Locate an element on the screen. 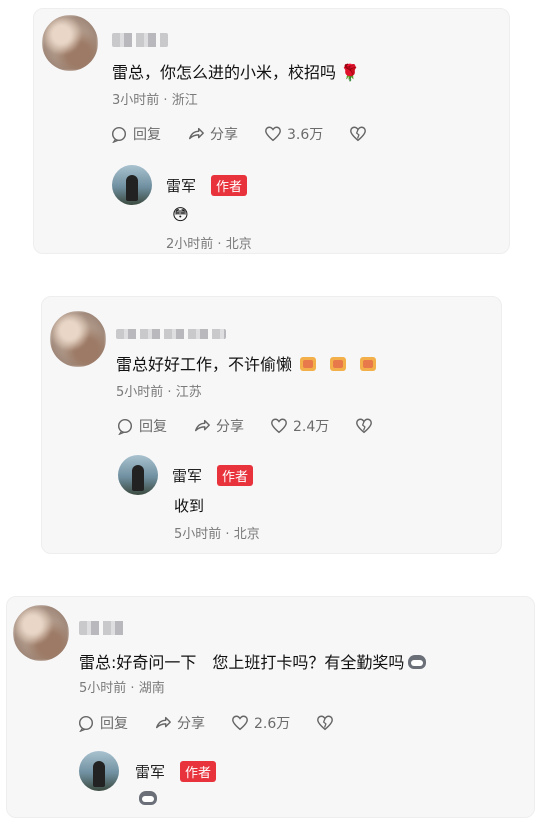  reply-time: 5小时前 is located at coordinates (198, 534).